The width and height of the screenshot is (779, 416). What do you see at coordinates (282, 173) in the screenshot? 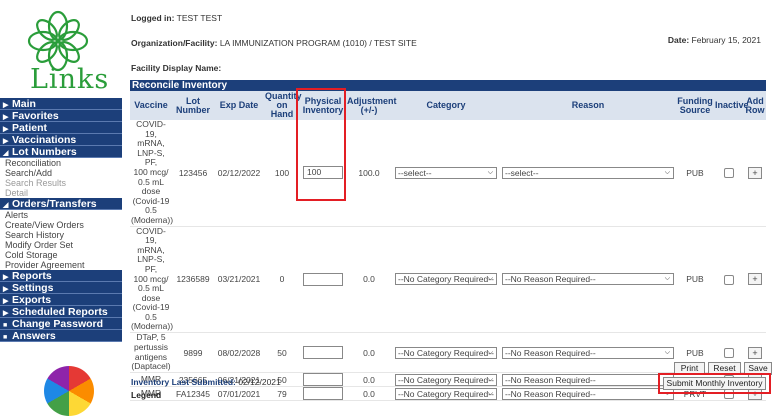
I see `cell-quantity: 100` at bounding box center [282, 173].